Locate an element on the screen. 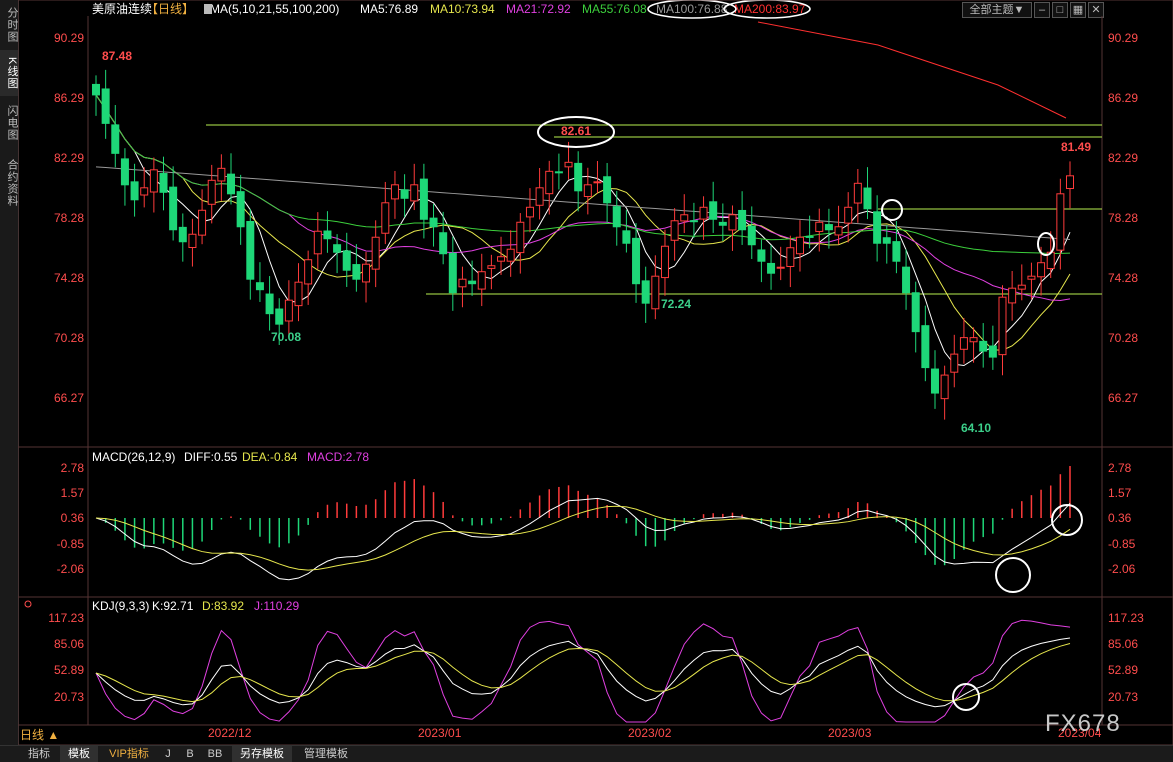 Image resolution: width=1173 pixels, height=762 pixels. macd-diff-line is located at coordinates (583, 539).